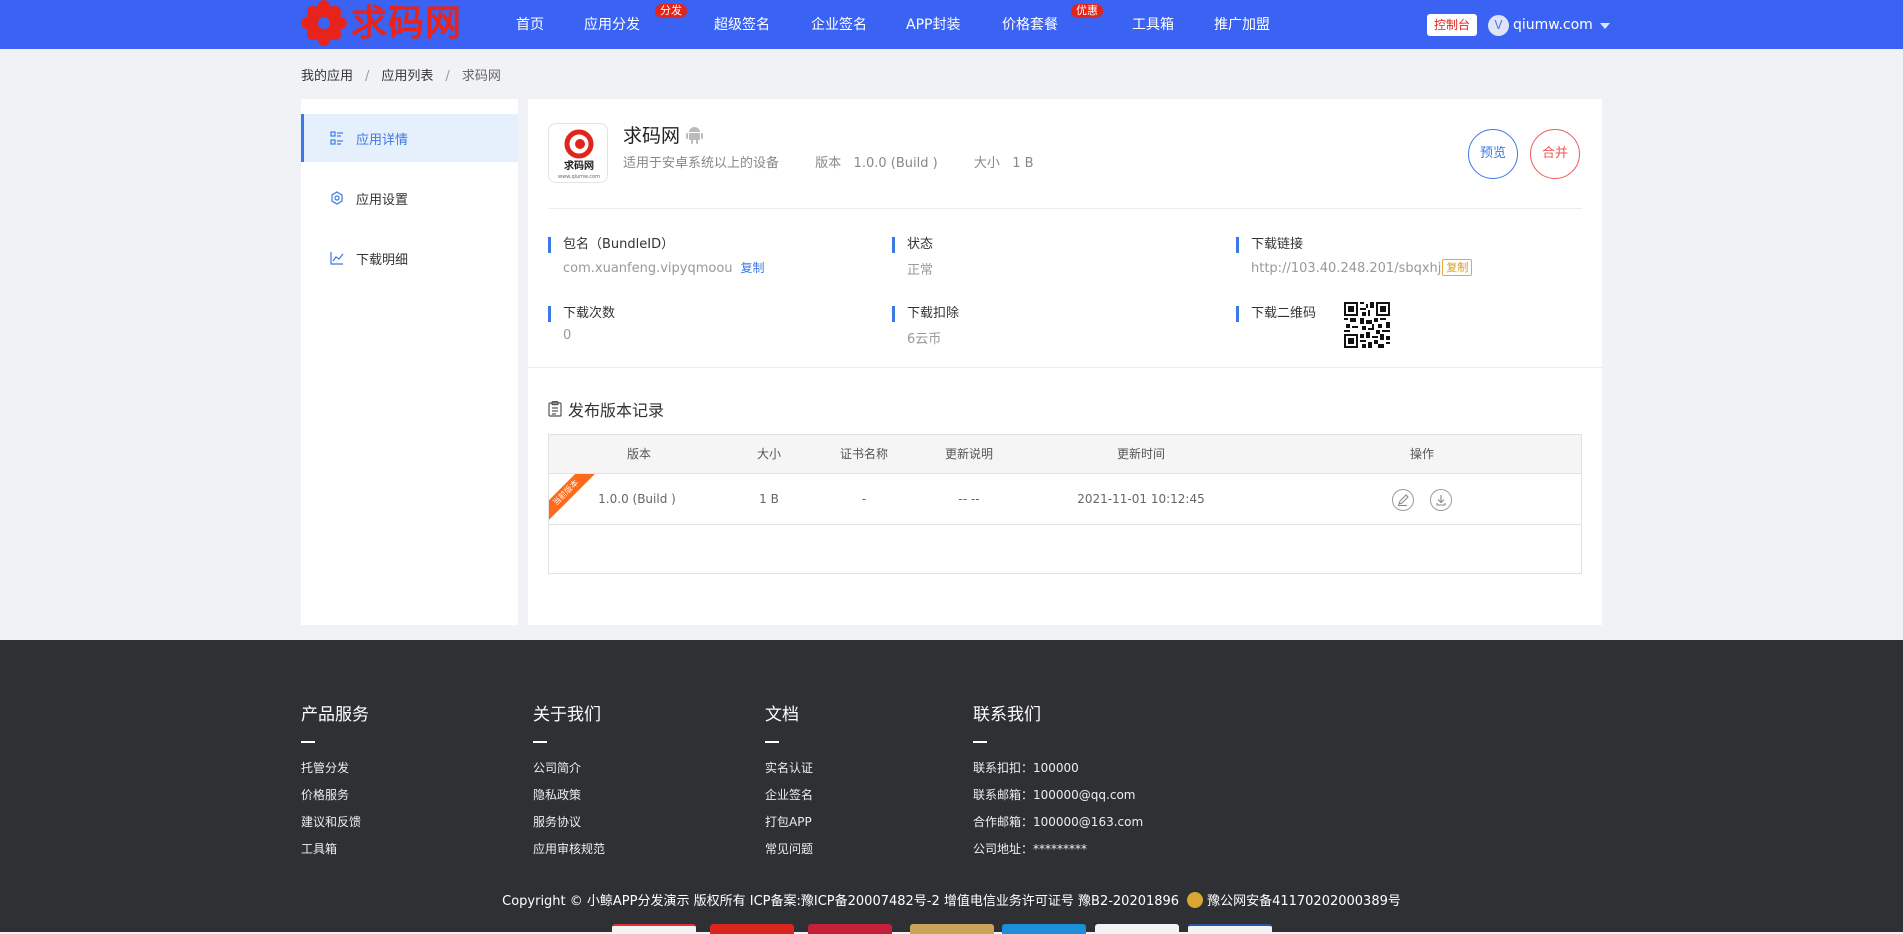 The width and height of the screenshot is (1903, 934). What do you see at coordinates (407, 76) in the screenshot?
I see `breadcrumb-app-list: 应用列表` at bounding box center [407, 76].